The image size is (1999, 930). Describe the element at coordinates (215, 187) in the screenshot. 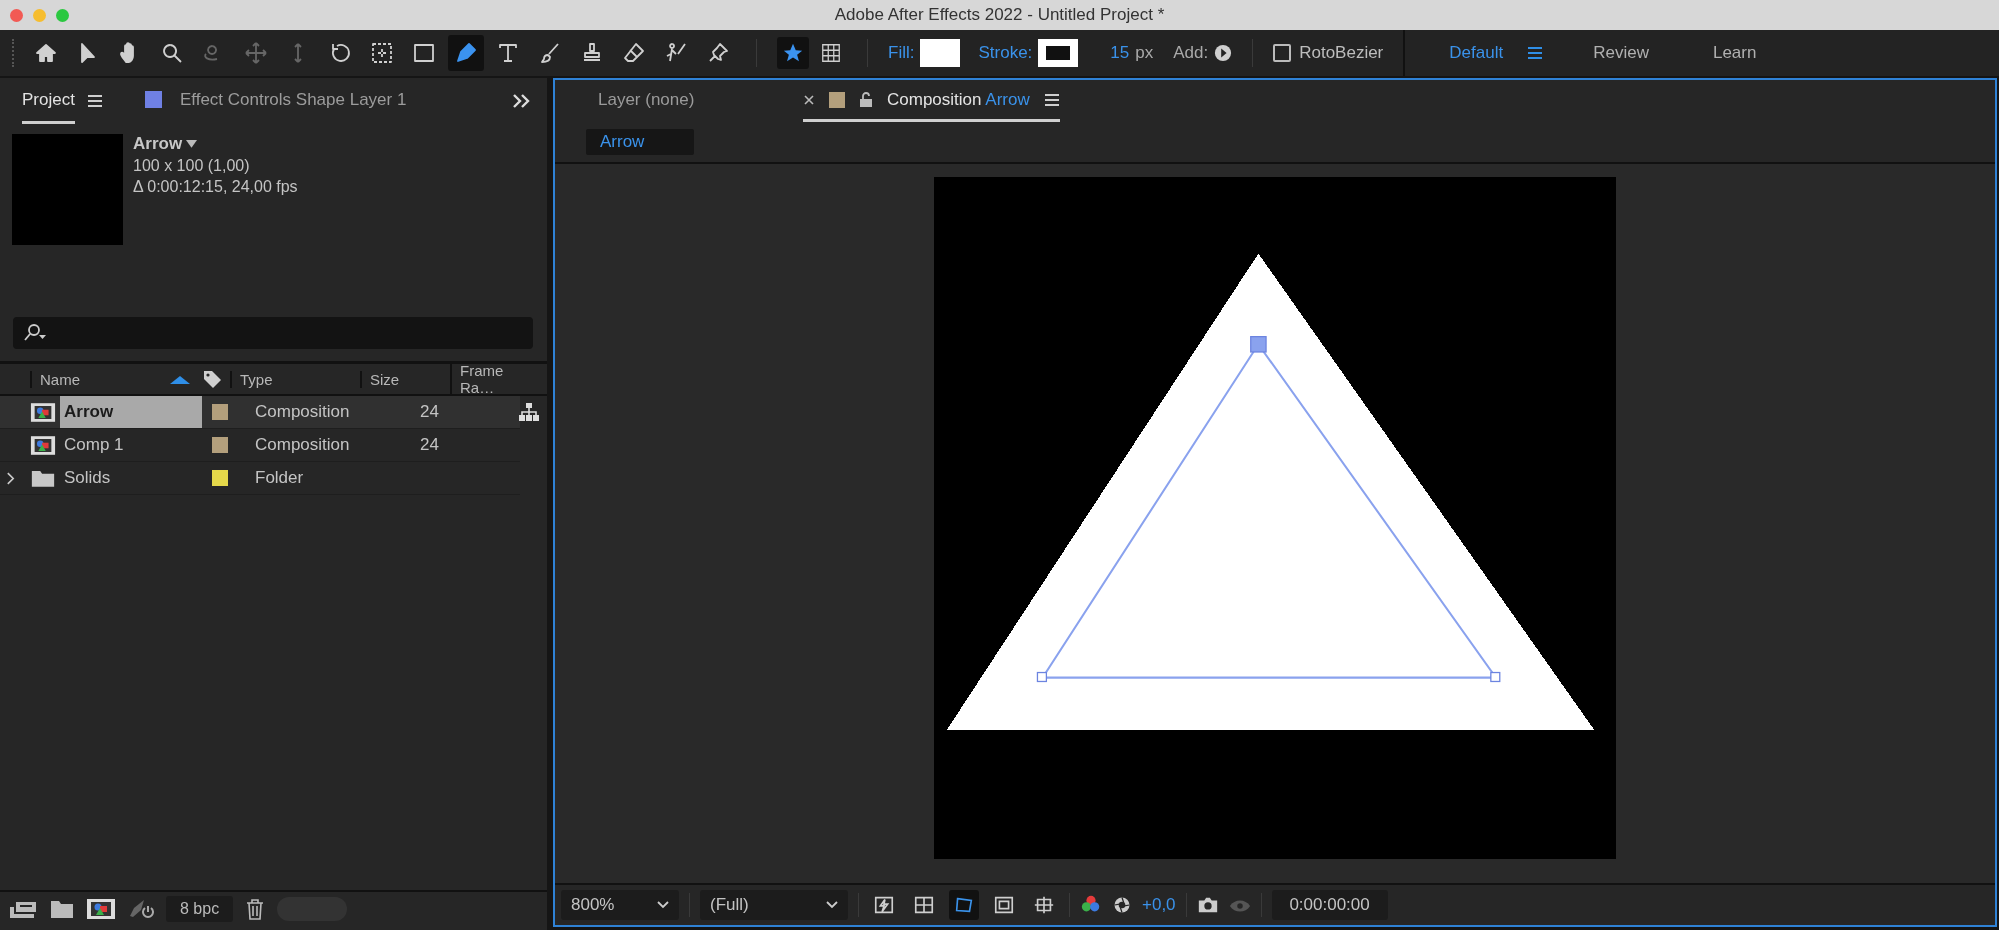

I see `item-duration: Δ 0:00:12:15, 24,00 fps` at that location.